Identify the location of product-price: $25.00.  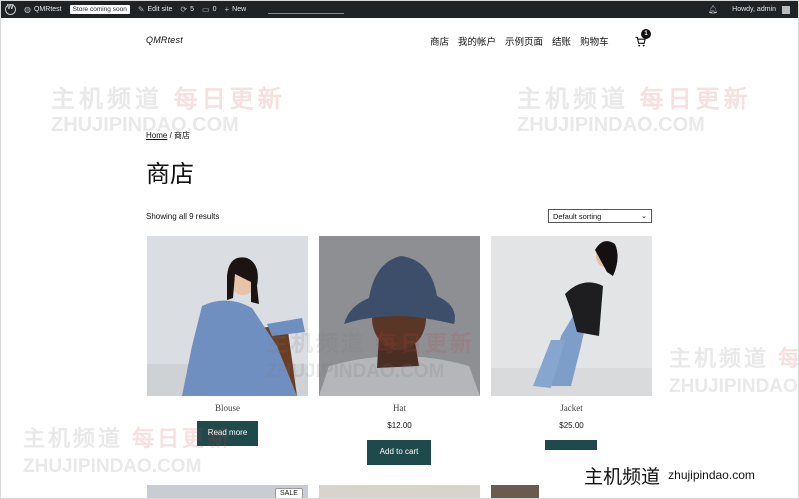
(571, 425).